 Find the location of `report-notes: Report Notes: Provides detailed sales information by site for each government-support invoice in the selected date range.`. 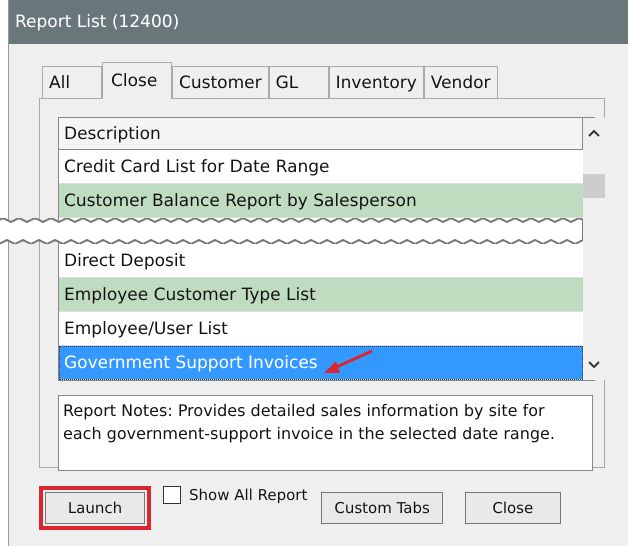

report-notes: Report Notes: Provides detailed sales information by site for each government-support invoice in the selected date range. is located at coordinates (325, 433).